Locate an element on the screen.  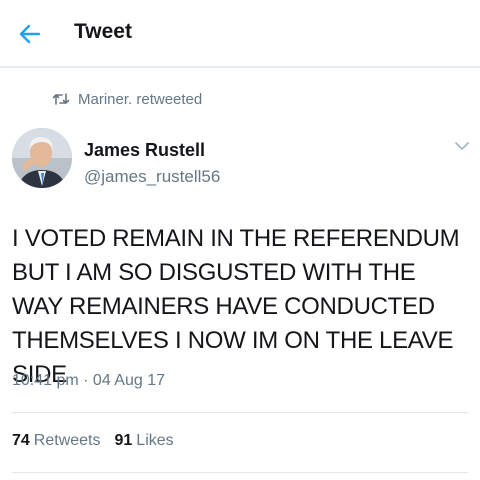
back-arrow-icon is located at coordinates (30, 34).